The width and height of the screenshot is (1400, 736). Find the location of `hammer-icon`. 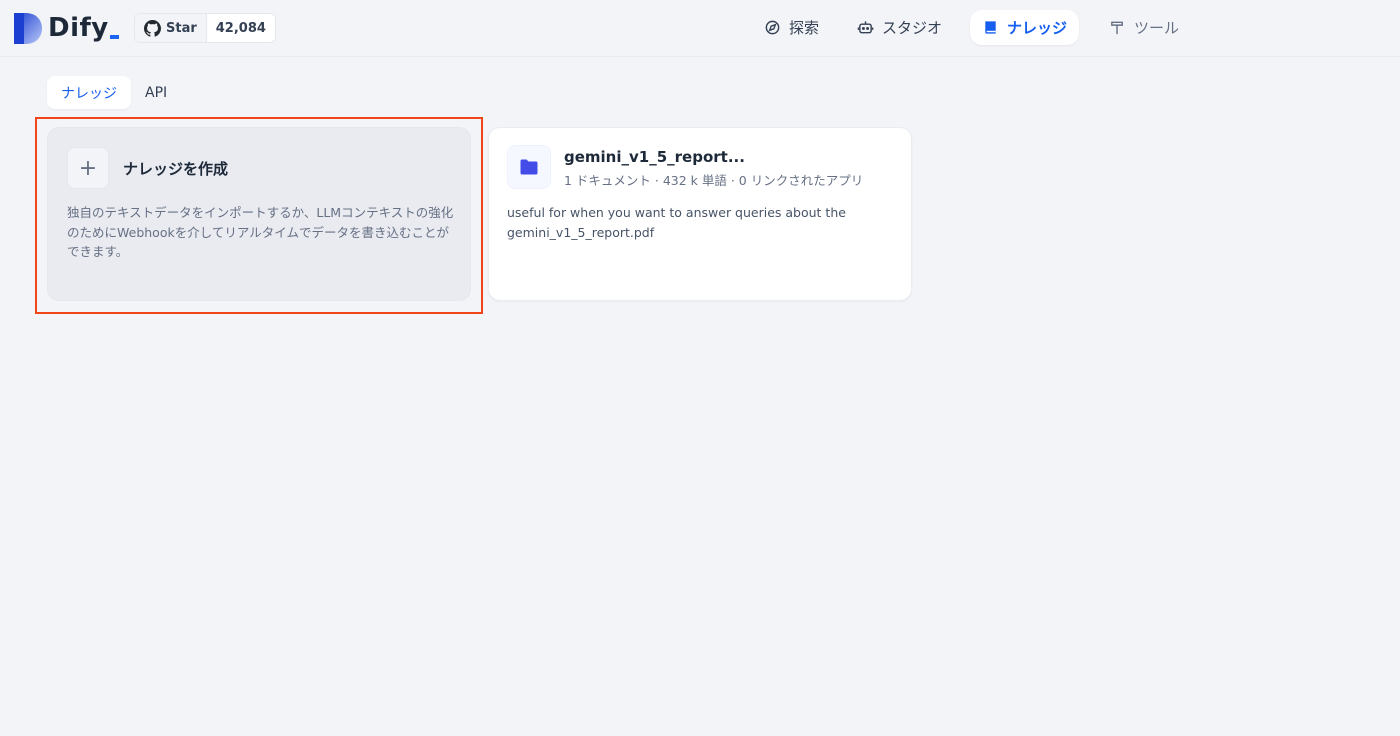

hammer-icon is located at coordinates (1117, 28).